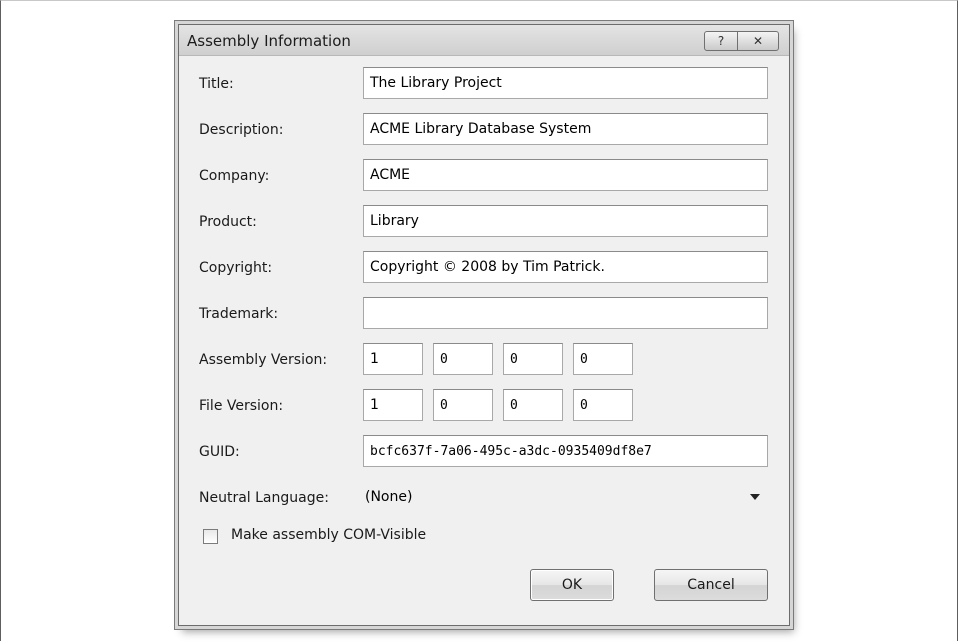  I want to click on cancel-button: Cancel, so click(711, 585).